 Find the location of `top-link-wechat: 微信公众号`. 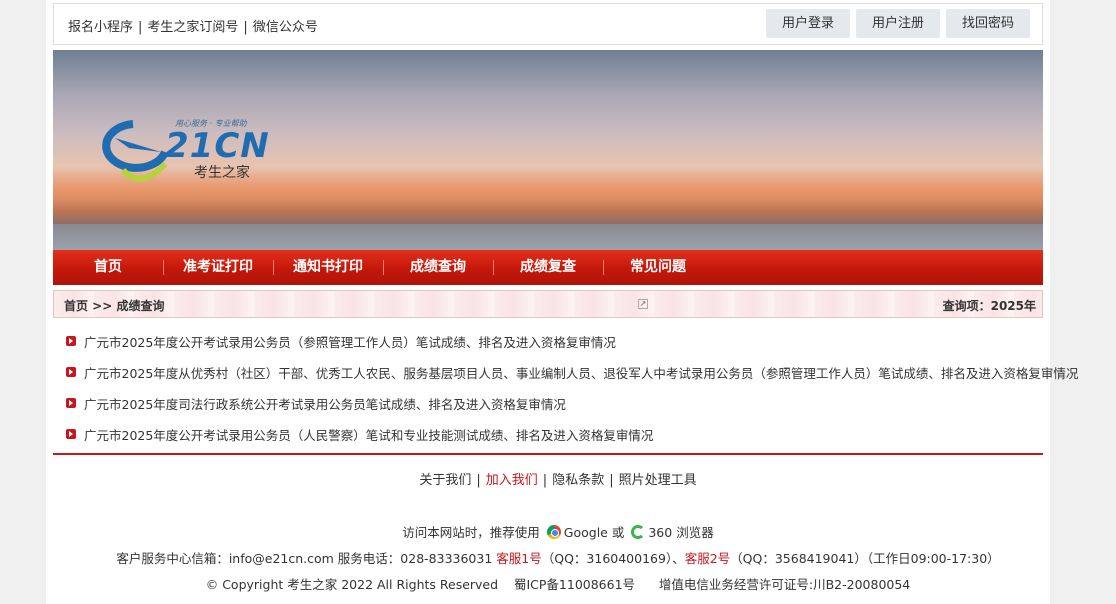

top-link-wechat: 微信公众号 is located at coordinates (285, 27).